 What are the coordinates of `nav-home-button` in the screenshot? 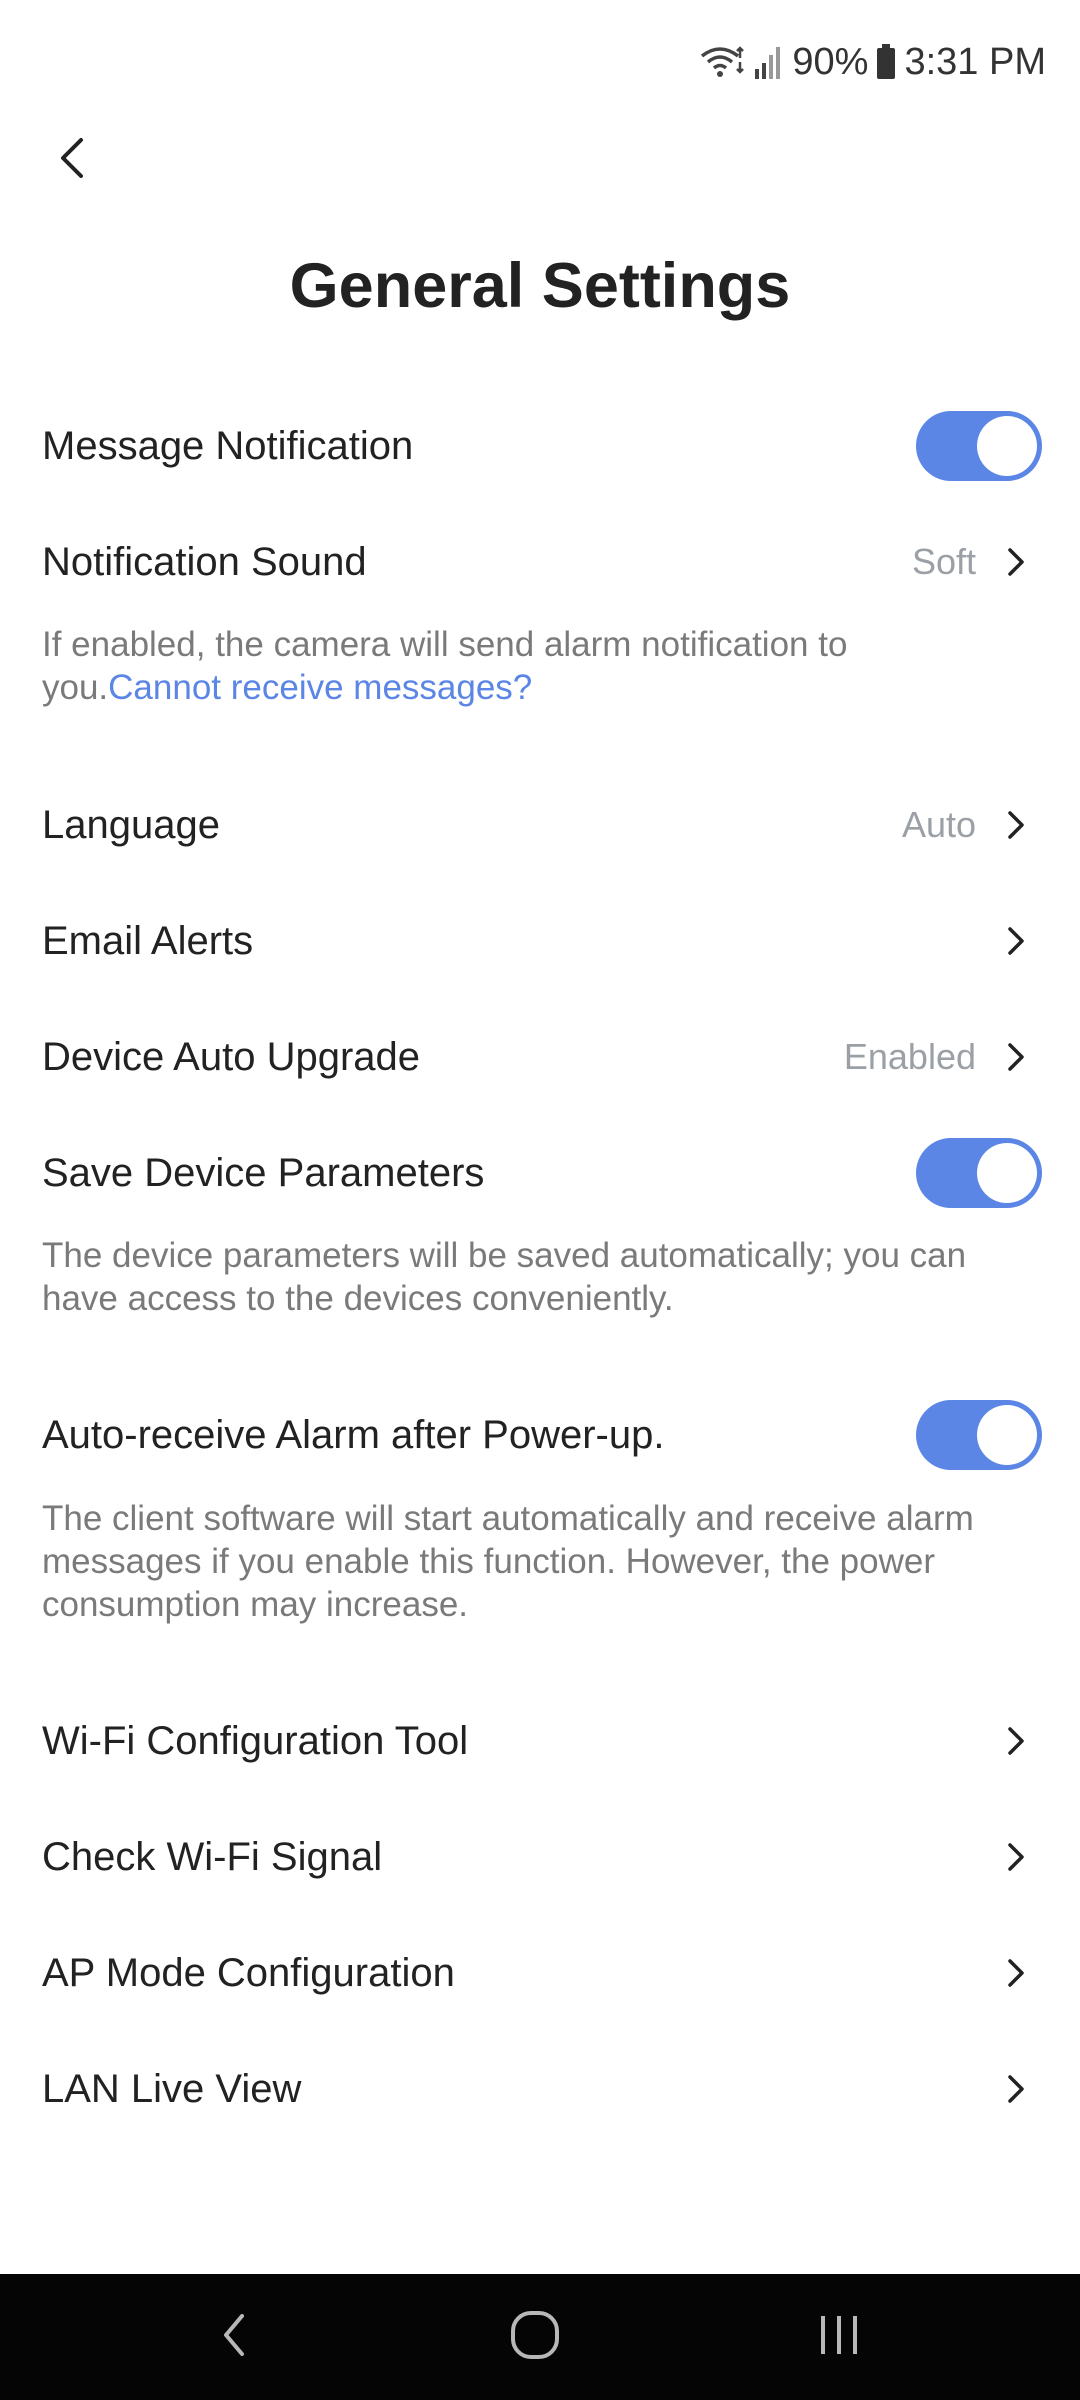 It's located at (535, 2337).